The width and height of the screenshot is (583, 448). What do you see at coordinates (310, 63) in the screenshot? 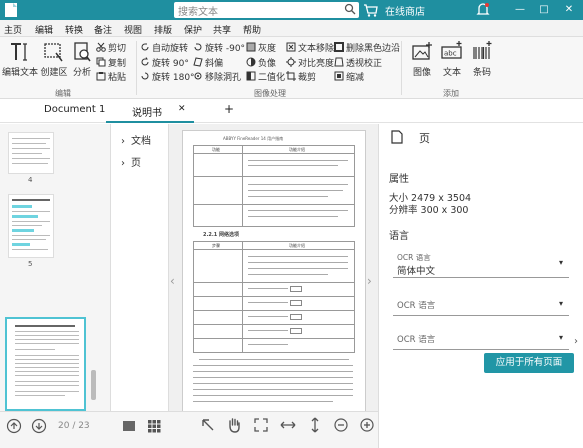
I see `contrast-button: 对比亮度` at bounding box center [310, 63].